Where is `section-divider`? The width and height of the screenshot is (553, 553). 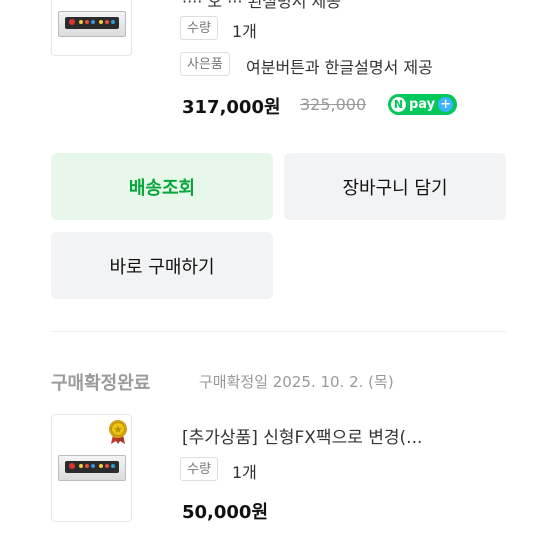 section-divider is located at coordinates (278, 331).